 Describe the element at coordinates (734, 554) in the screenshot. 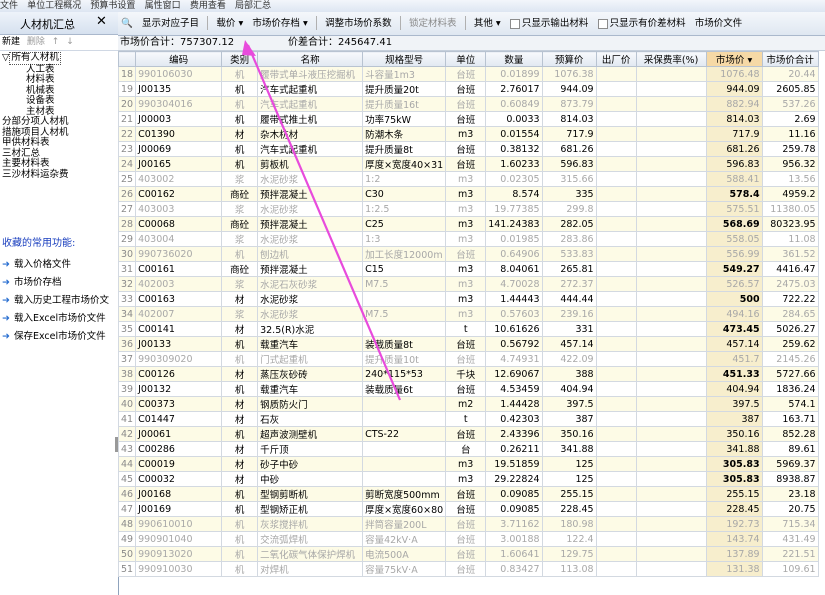

I see `cell-market-price: 137.89` at that location.